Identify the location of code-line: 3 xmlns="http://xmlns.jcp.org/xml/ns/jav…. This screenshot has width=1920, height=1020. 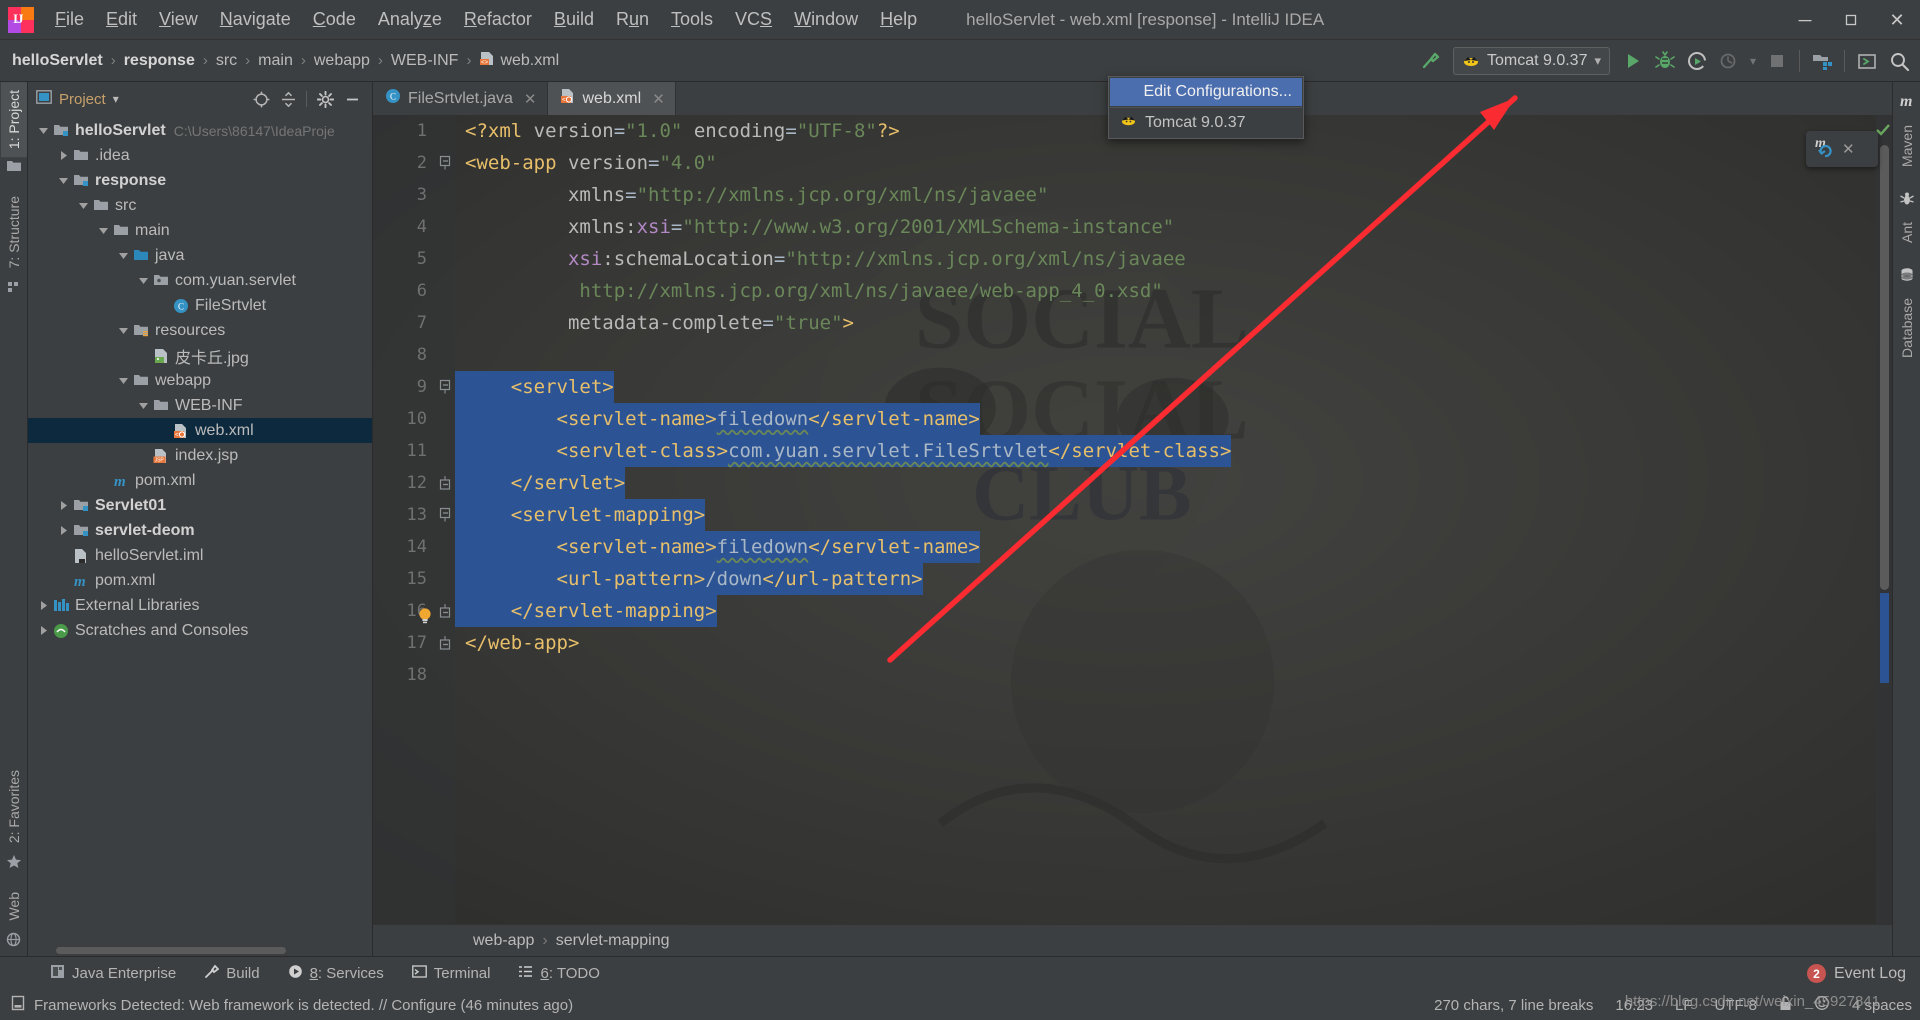
(1132, 195).